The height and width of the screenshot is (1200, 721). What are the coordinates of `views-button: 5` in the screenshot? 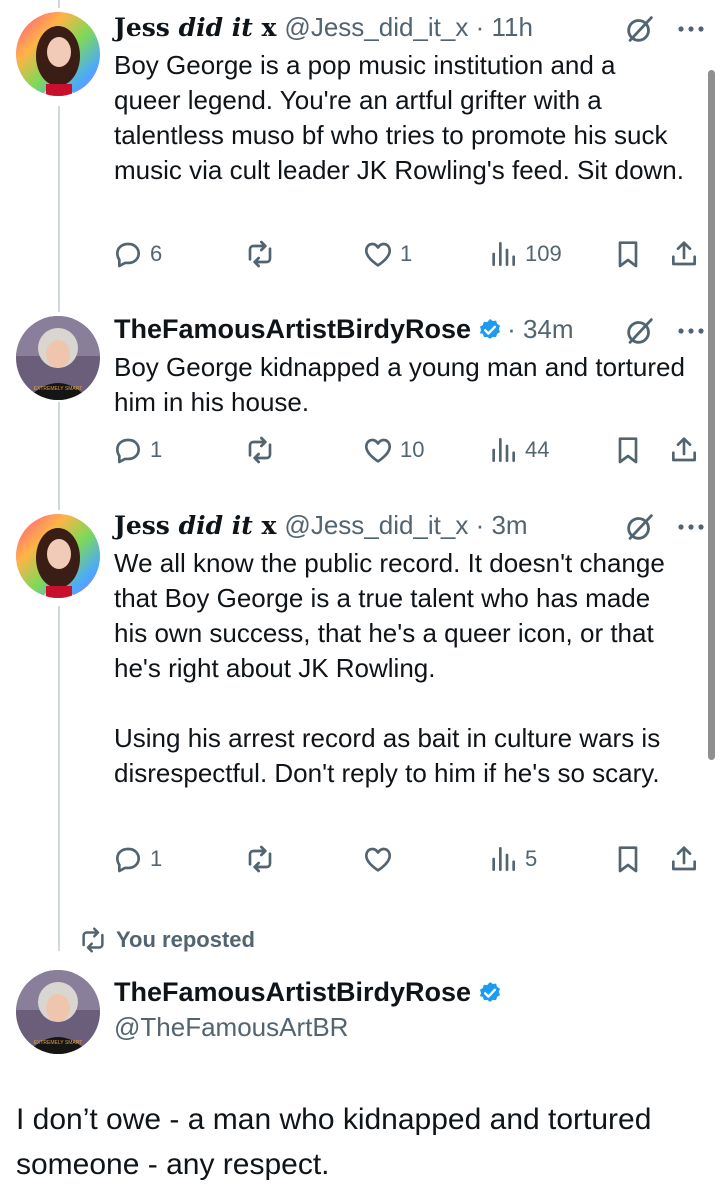 It's located at (512, 859).